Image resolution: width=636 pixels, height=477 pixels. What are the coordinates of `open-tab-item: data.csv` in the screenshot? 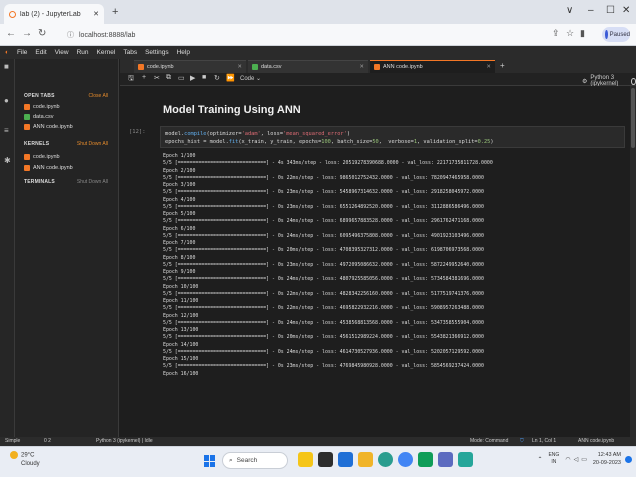 It's located at (38, 117).